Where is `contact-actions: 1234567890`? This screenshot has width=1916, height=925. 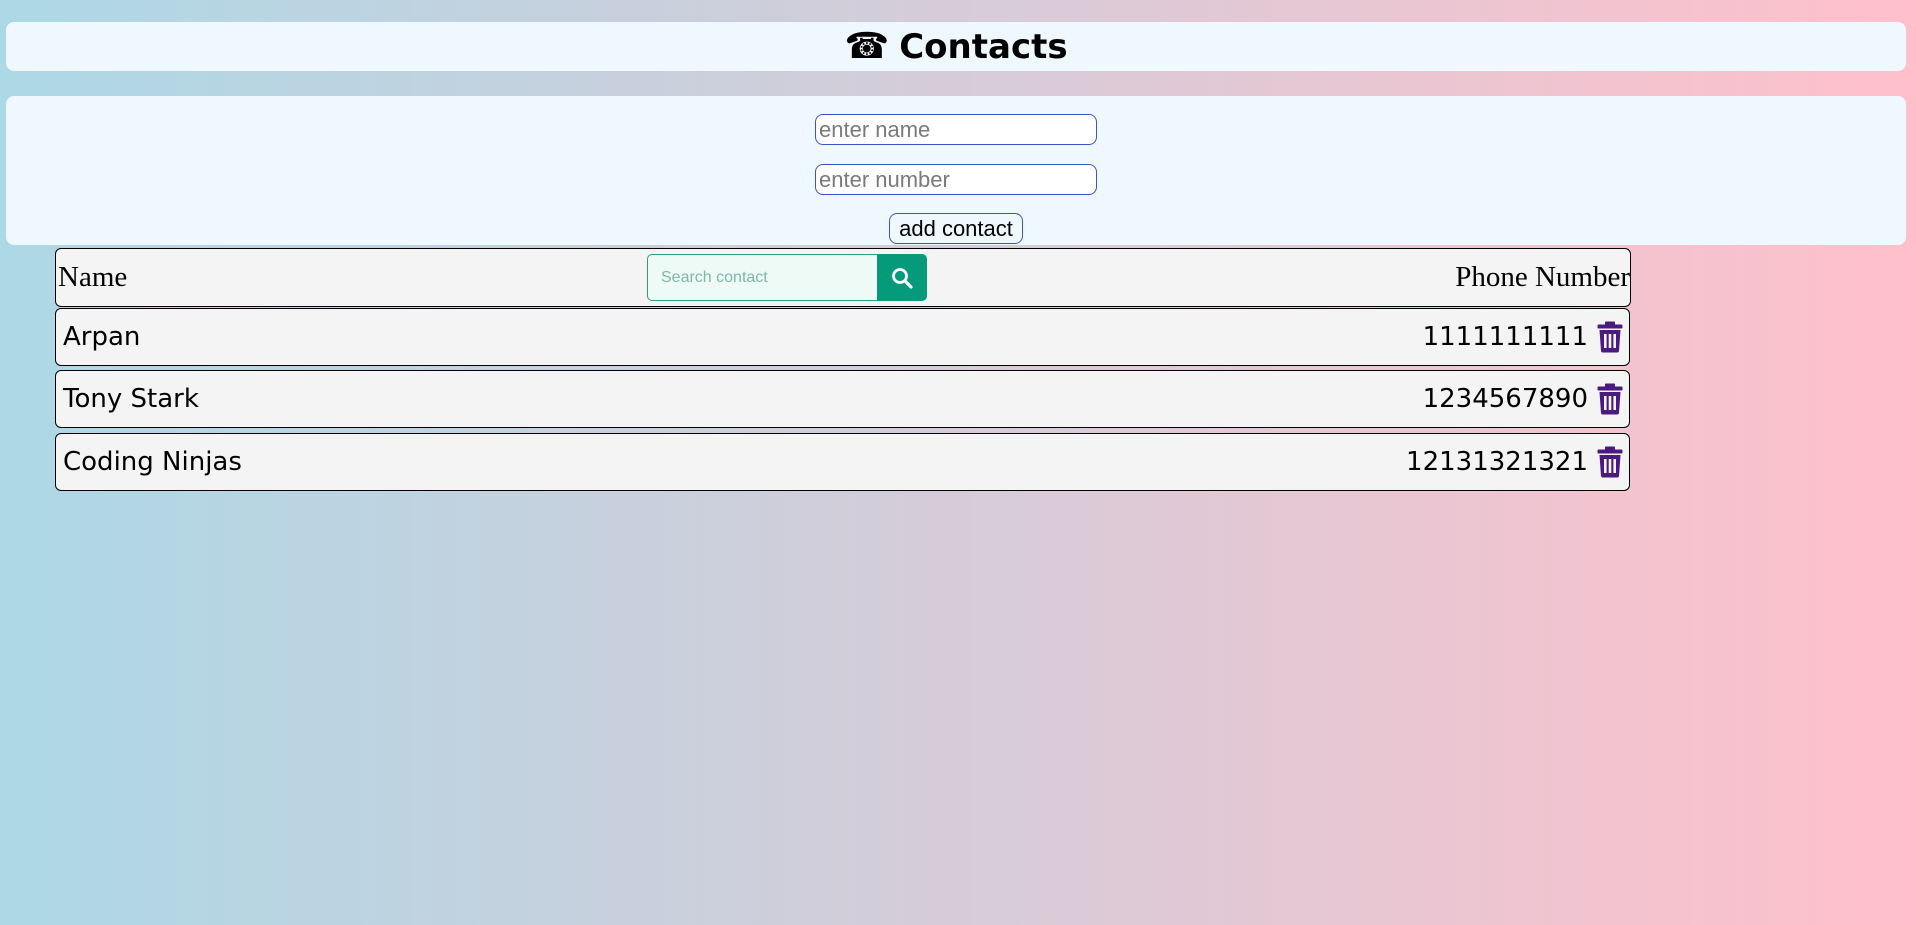
contact-actions: 1234567890 is located at coordinates (1523, 399).